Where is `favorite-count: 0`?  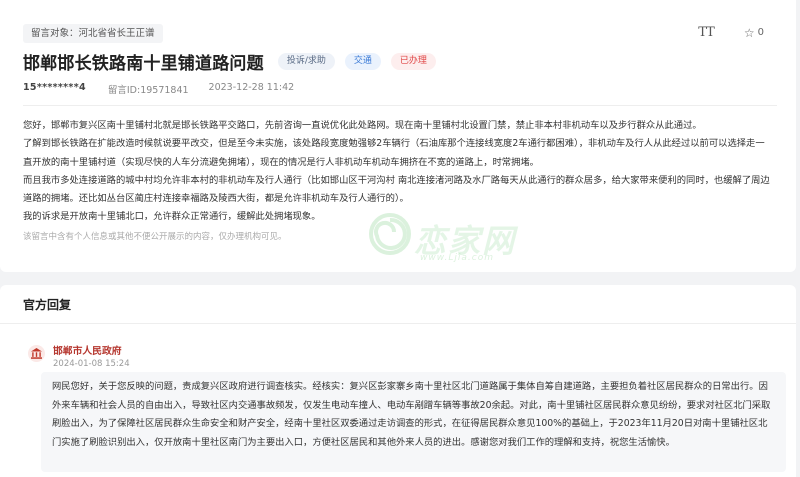 favorite-count: 0 is located at coordinates (760, 32).